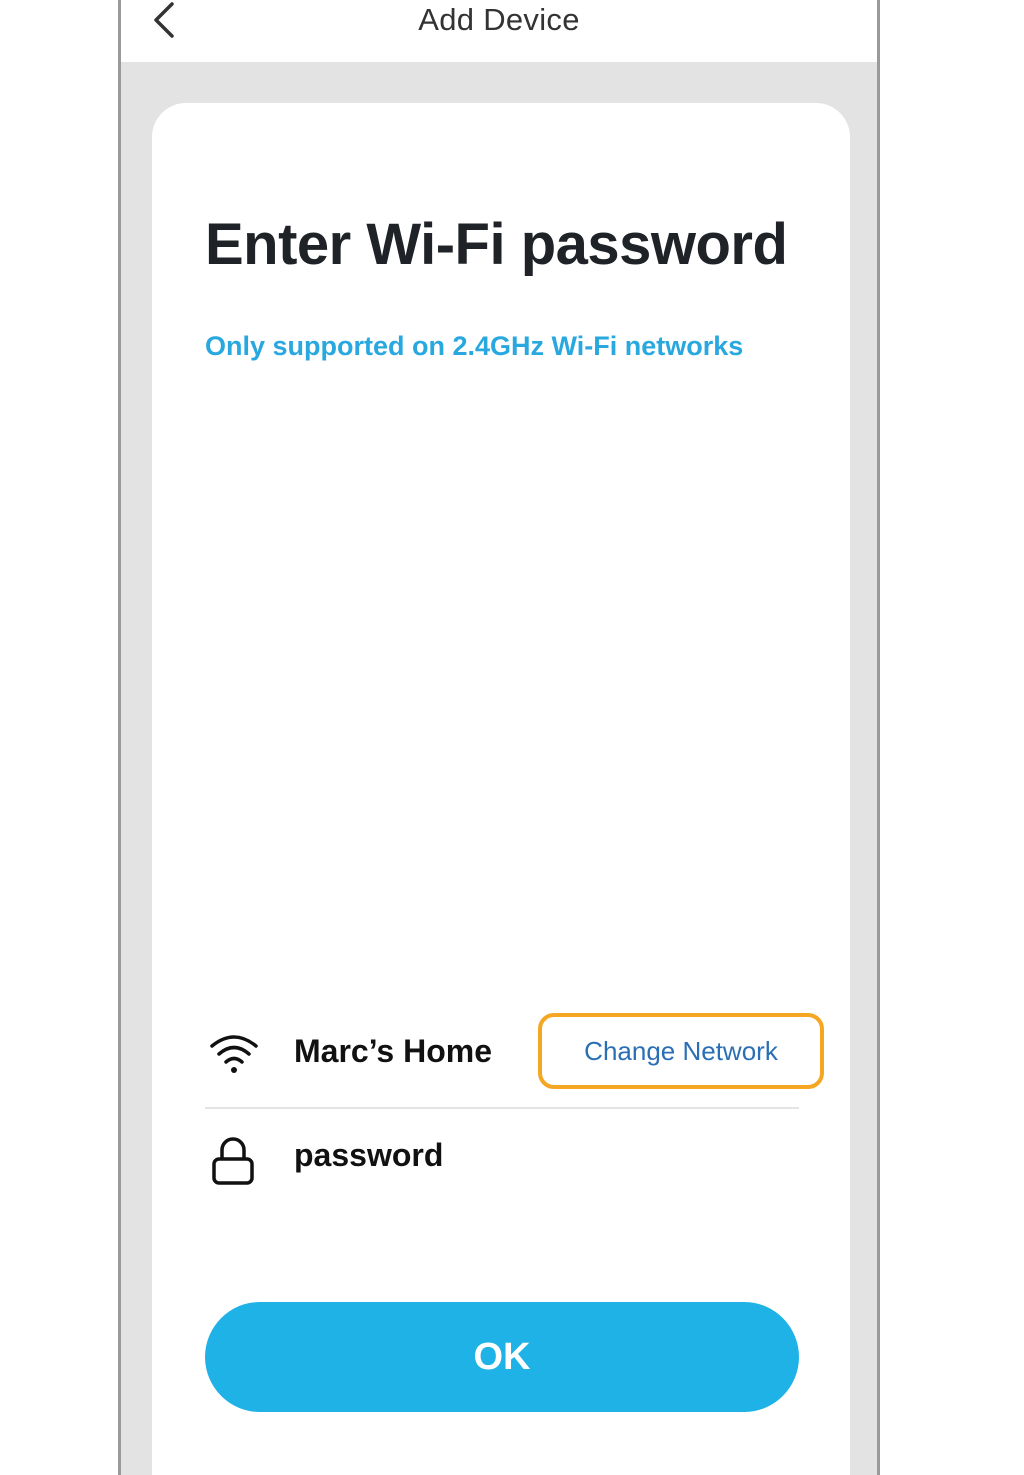 This screenshot has height=1475, width=1024. What do you see at coordinates (681, 1051) in the screenshot?
I see `change-network-button: Change Network` at bounding box center [681, 1051].